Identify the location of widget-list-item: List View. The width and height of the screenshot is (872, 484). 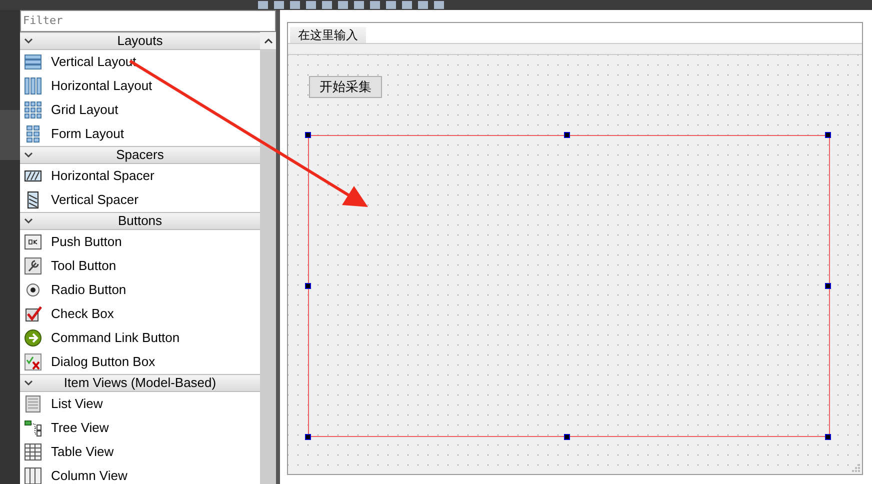
(140, 404).